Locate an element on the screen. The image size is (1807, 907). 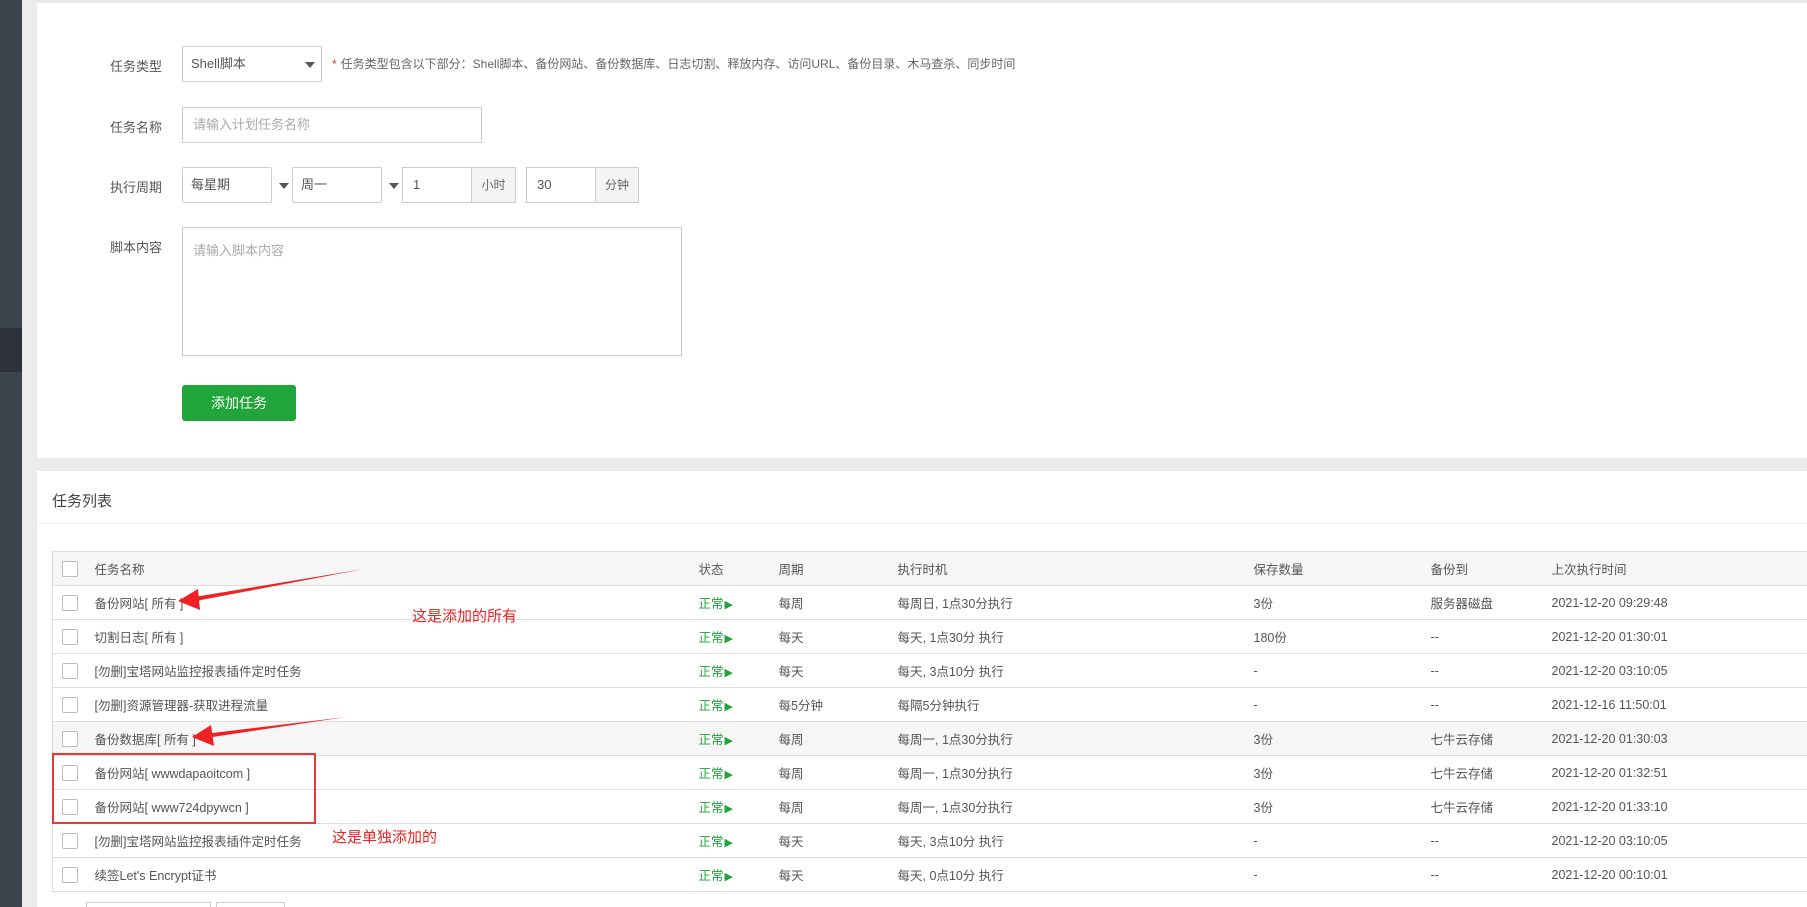
weekday-value: 周一 is located at coordinates (314, 184).